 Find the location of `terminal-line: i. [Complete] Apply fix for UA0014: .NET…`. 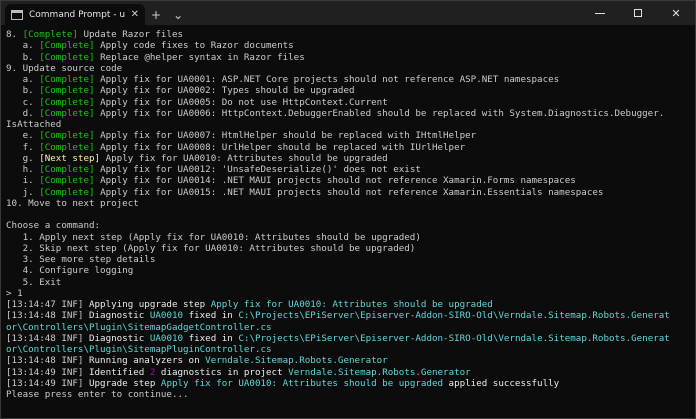

terminal-line: i. [Complete] Apply fix for UA0014: .NET… is located at coordinates (349, 180).